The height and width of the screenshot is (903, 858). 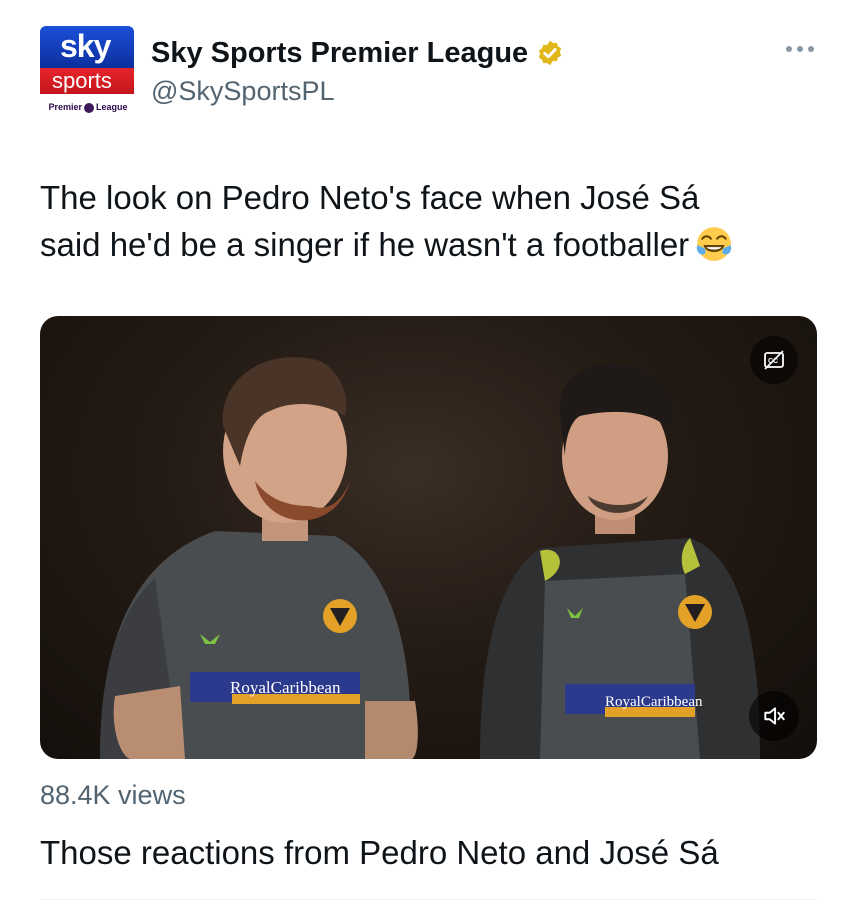 What do you see at coordinates (285, 687) in the screenshot?
I see `left-shirt-sponsor-text: RoyalCaribbean` at bounding box center [285, 687].